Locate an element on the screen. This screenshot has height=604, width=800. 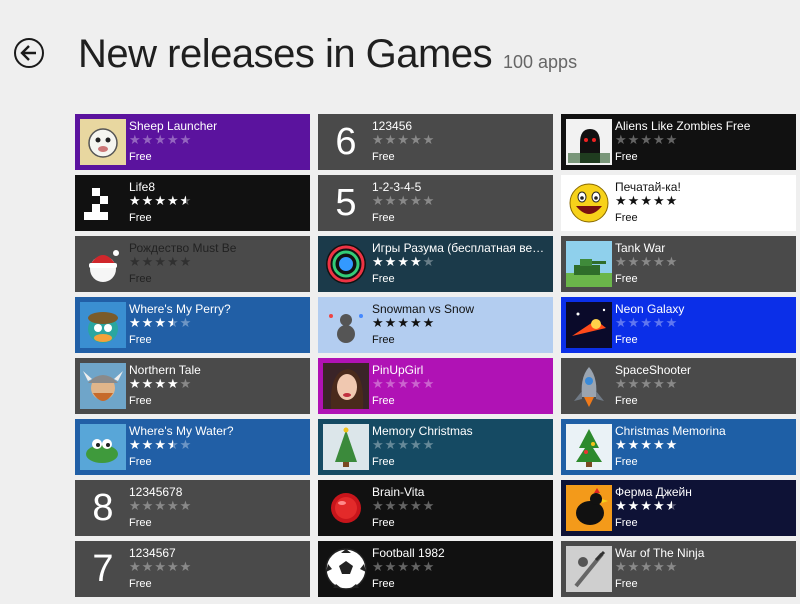
app-name: PinUpGirl is located at coordinates (398, 370).